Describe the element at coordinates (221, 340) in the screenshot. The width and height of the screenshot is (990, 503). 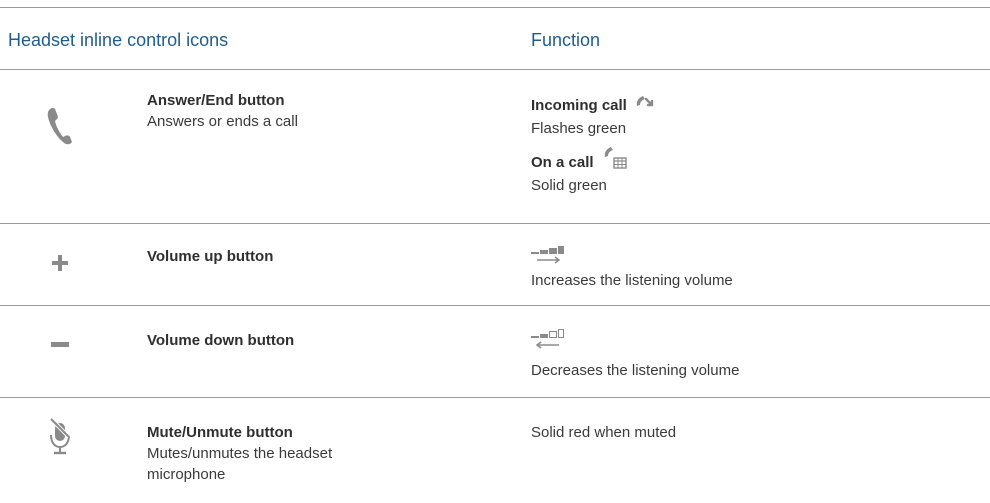
I see `volume-down-title: Volume down button` at that location.